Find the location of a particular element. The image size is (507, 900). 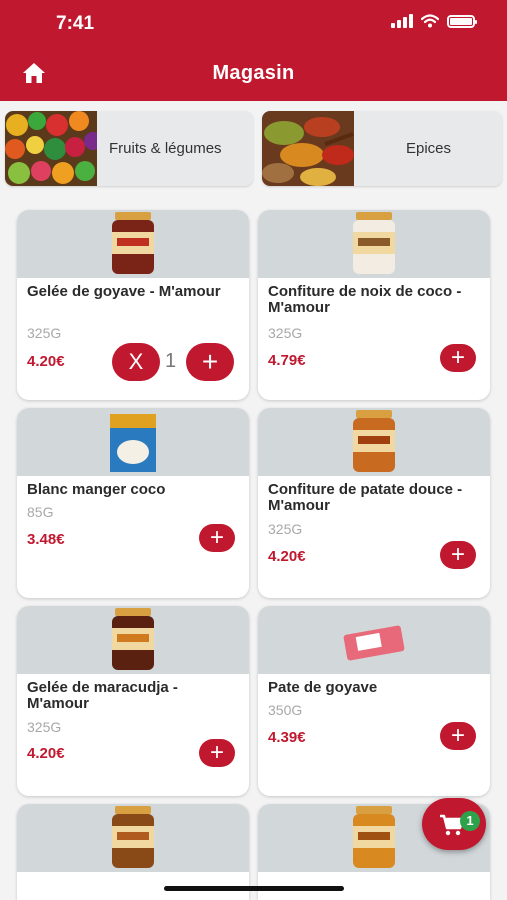

status-time: 7:41 is located at coordinates (75, 23).